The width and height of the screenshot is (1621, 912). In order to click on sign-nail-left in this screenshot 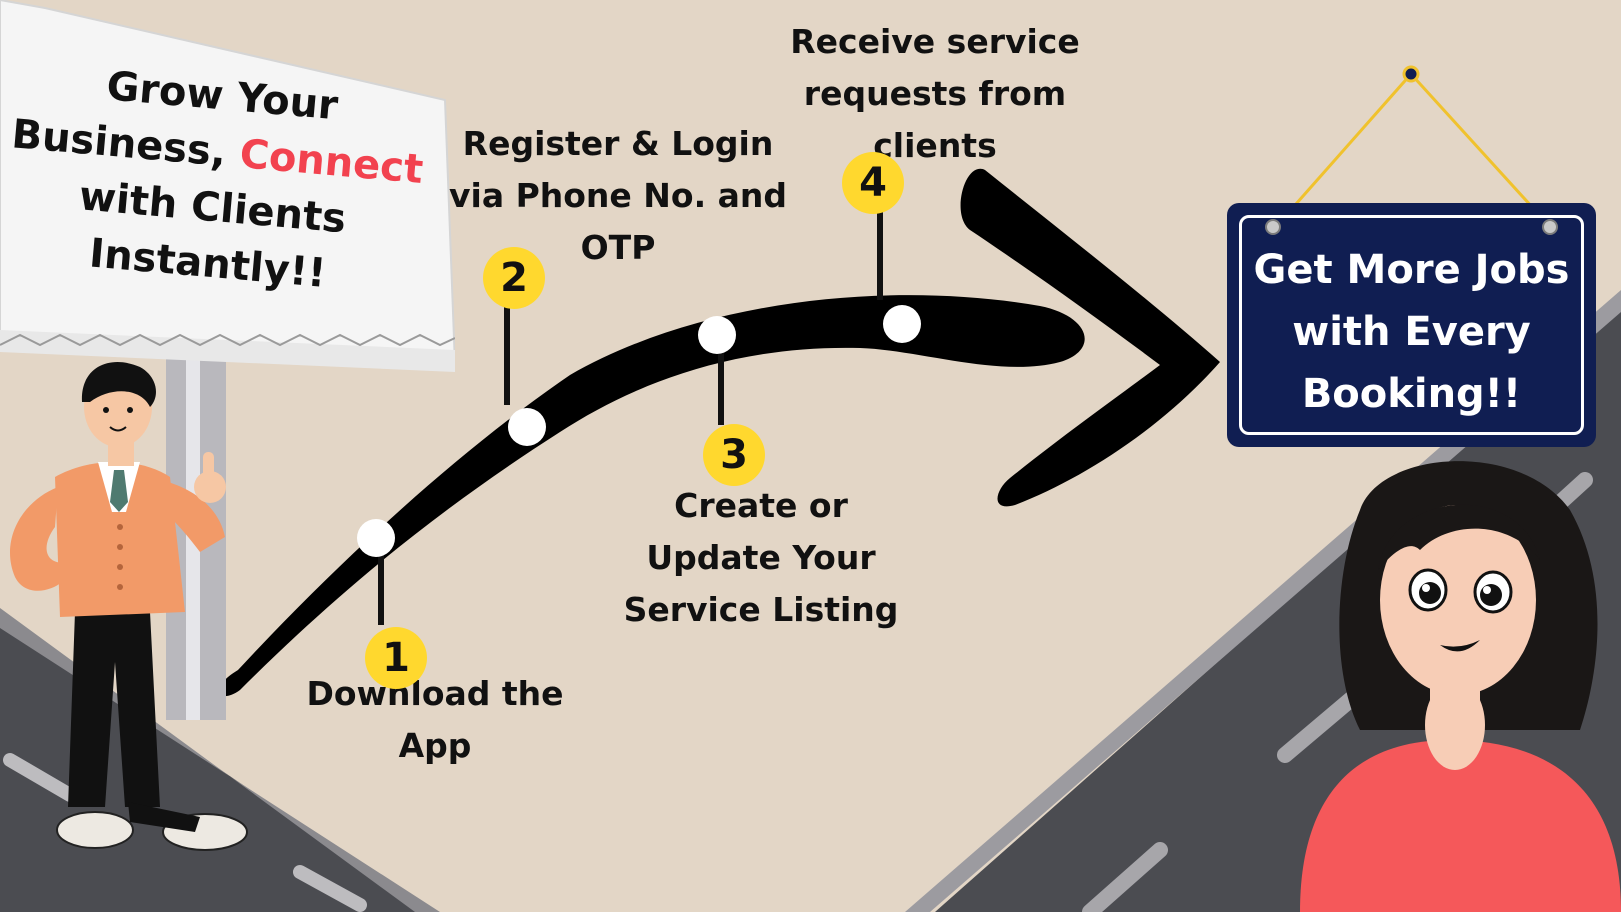, I will do `click(1273, 227)`.